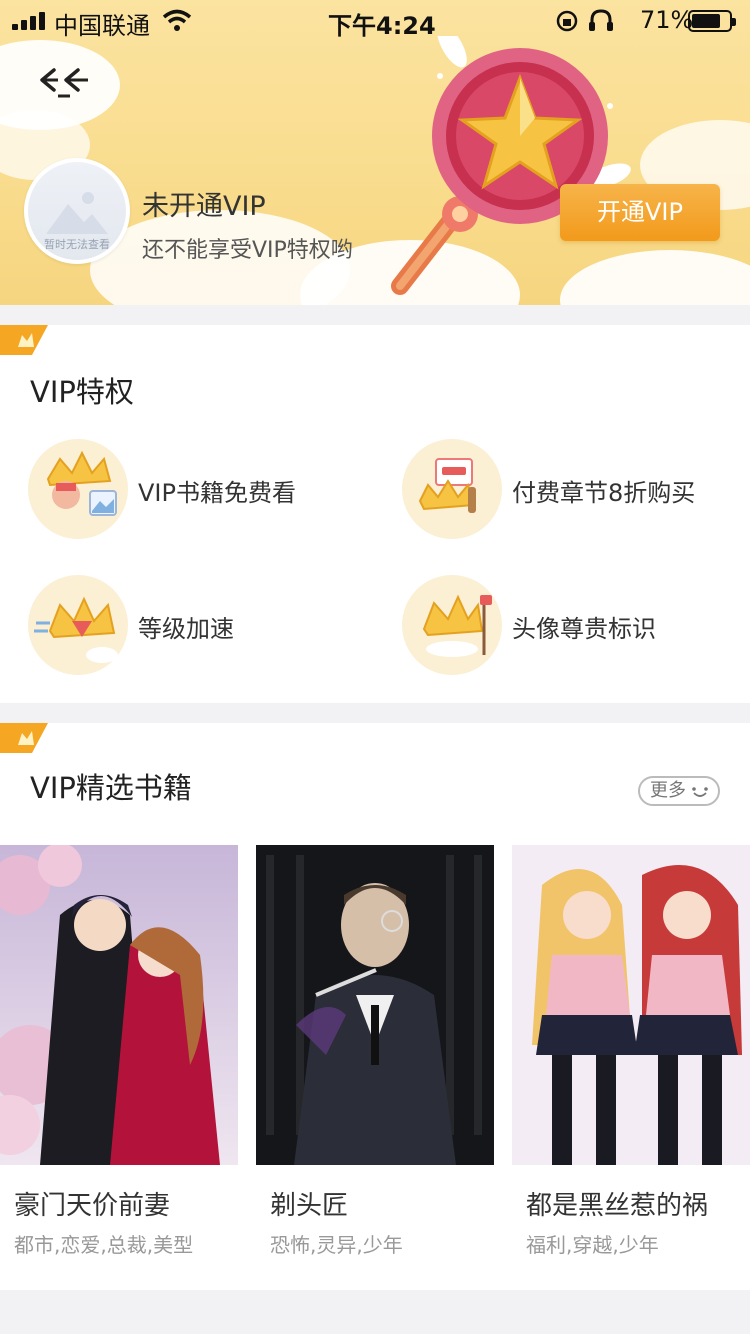 Image resolution: width=750 pixels, height=1334 pixels. What do you see at coordinates (217, 493) in the screenshot?
I see `privilege-label: VIP书籍免费看` at bounding box center [217, 493].